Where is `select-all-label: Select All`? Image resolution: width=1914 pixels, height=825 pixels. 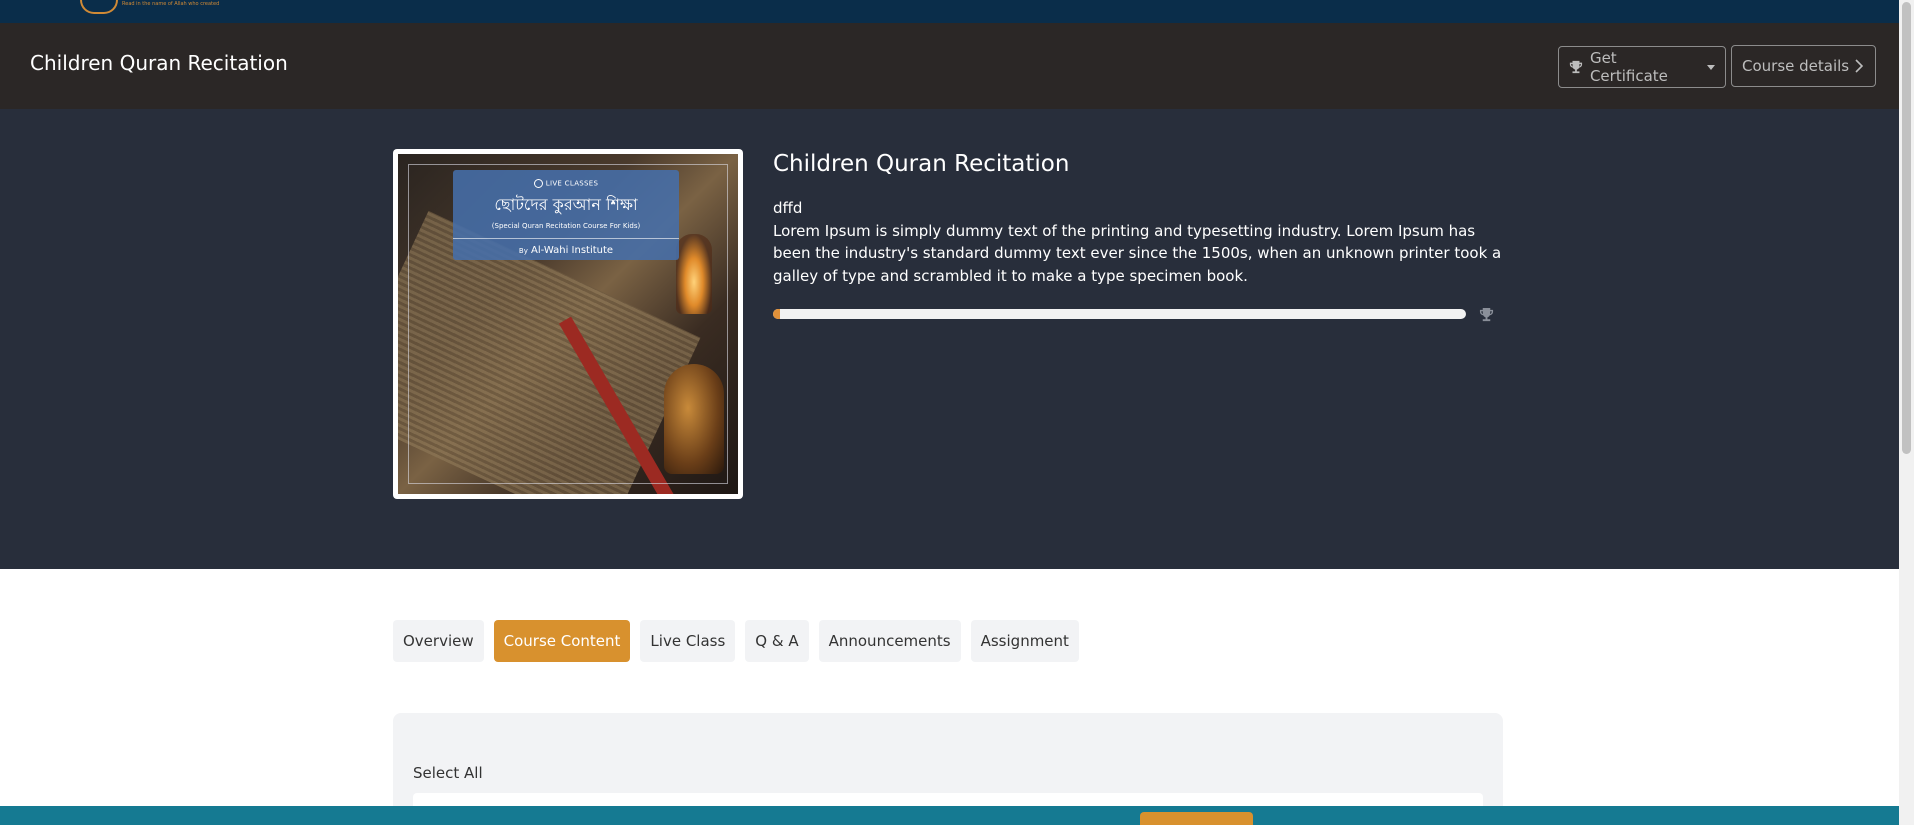 select-all-label: Select All is located at coordinates (448, 773).